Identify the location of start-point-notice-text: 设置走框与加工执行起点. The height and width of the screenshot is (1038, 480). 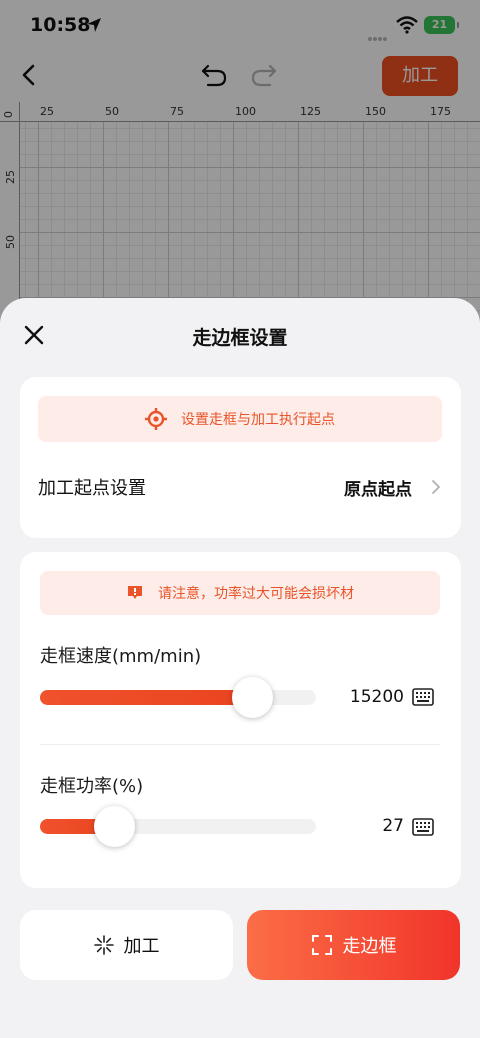
(258, 420).